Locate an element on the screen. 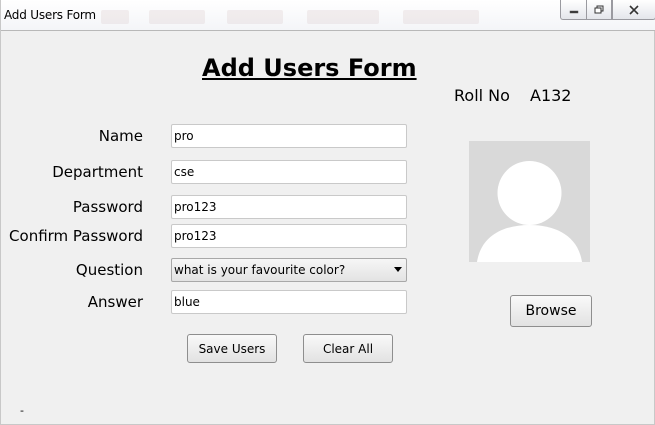 The height and width of the screenshot is (425, 655). confirm-password-label: Confirm Password is located at coordinates (76, 236).